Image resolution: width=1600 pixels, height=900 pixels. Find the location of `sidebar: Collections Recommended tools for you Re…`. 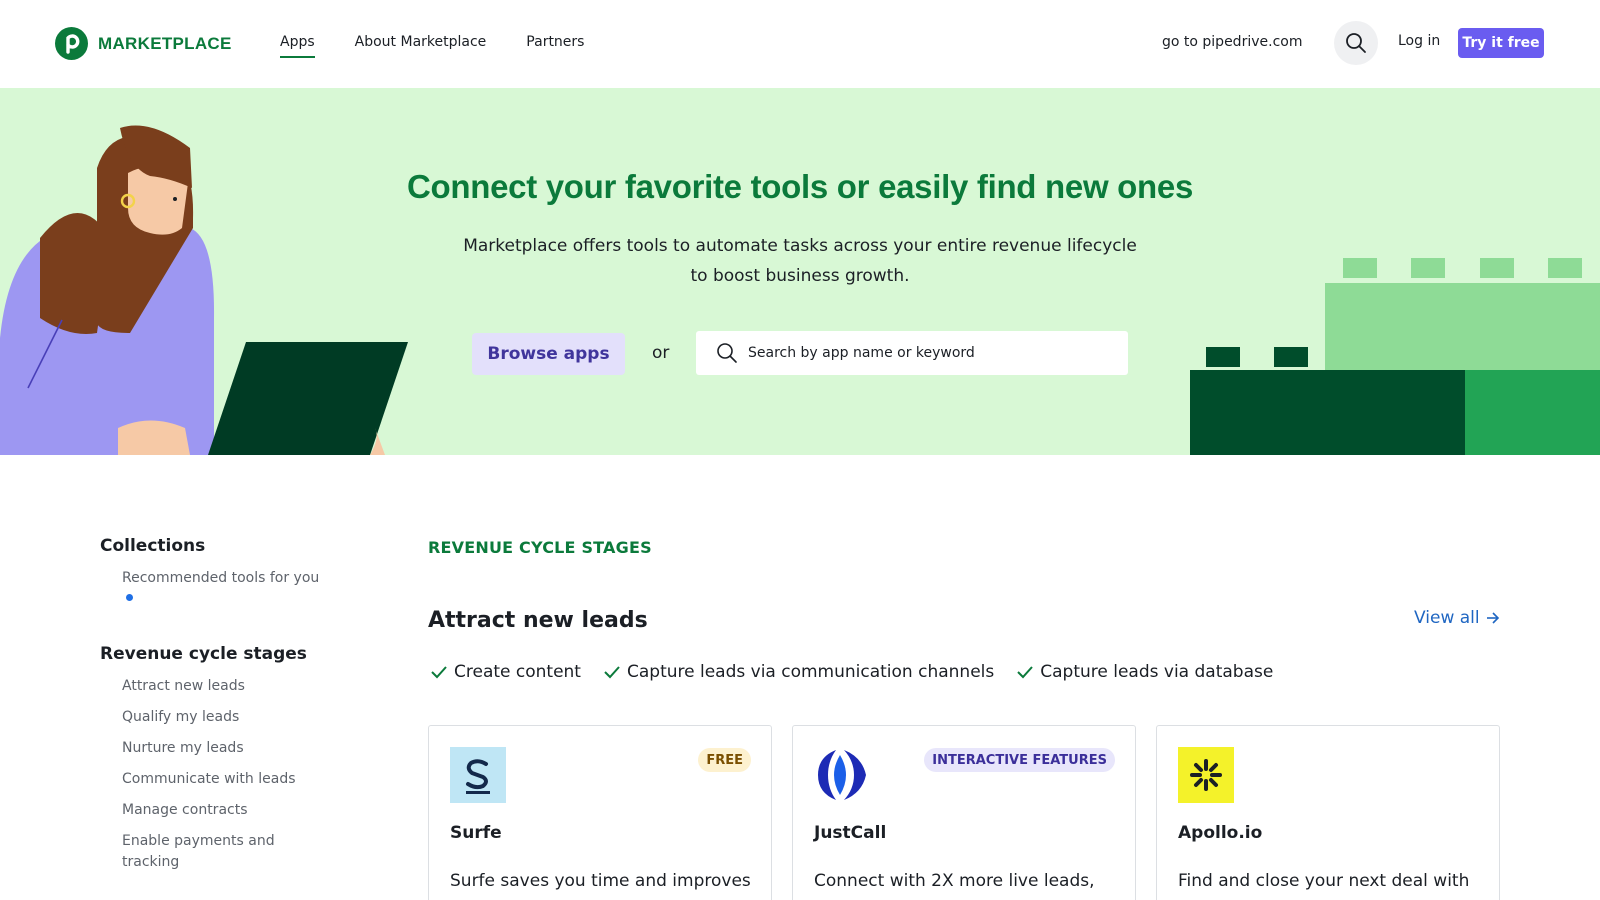

sidebar: Collections Recommended tools for you Re… is located at coordinates (210, 709).